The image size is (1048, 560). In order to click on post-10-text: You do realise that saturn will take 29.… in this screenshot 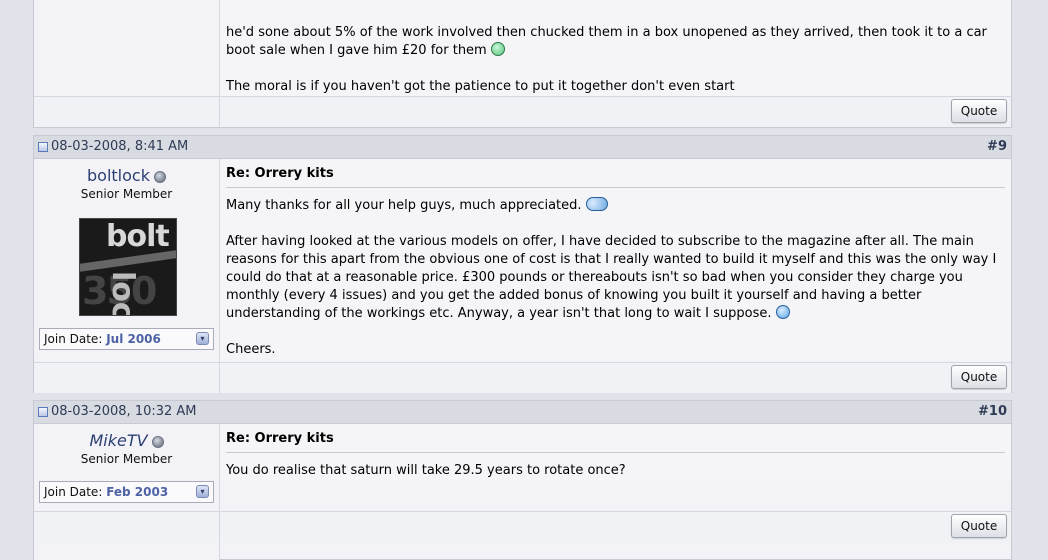, I will do `click(615, 471)`.